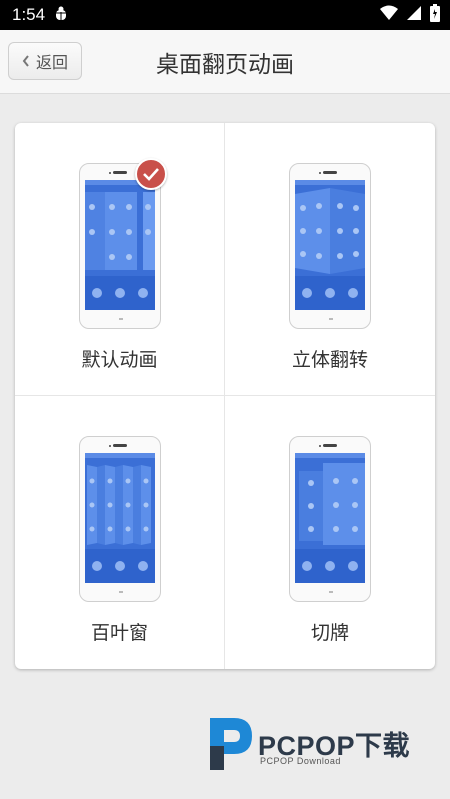 The image size is (450, 799). What do you see at coordinates (329, 633) in the screenshot?
I see `option-label: 切牌` at bounding box center [329, 633].